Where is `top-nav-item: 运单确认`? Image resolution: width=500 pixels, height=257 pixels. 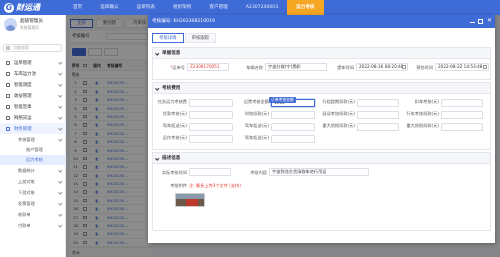
top-nav-item: 运单确认 is located at coordinates (109, 7).